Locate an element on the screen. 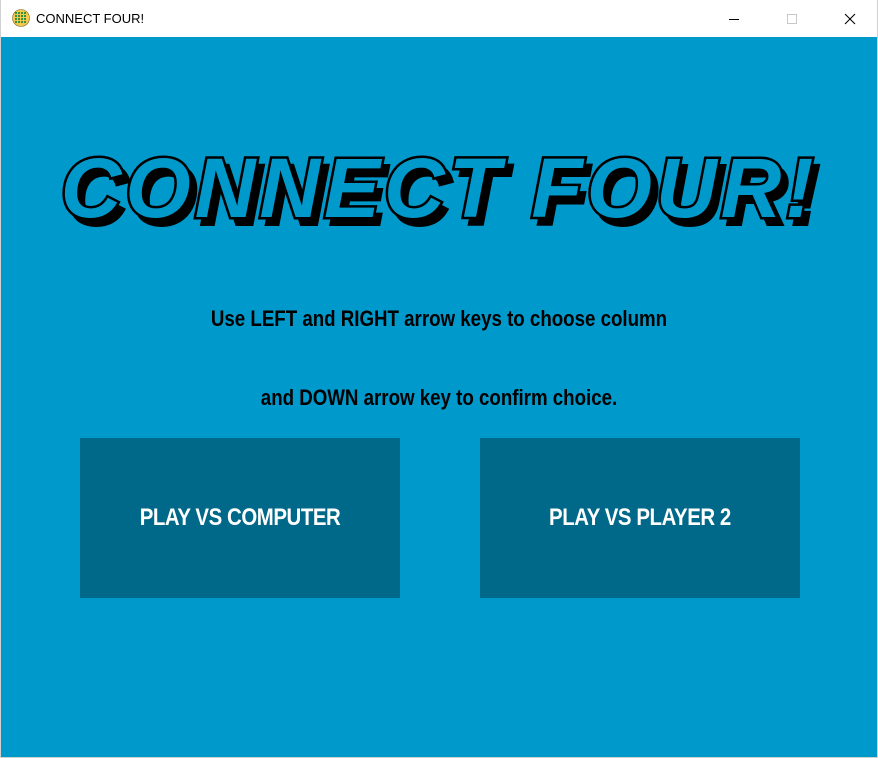 Image resolution: width=878 pixels, height=758 pixels. title-bar: CONNECT FOUR! is located at coordinates (439, 18).